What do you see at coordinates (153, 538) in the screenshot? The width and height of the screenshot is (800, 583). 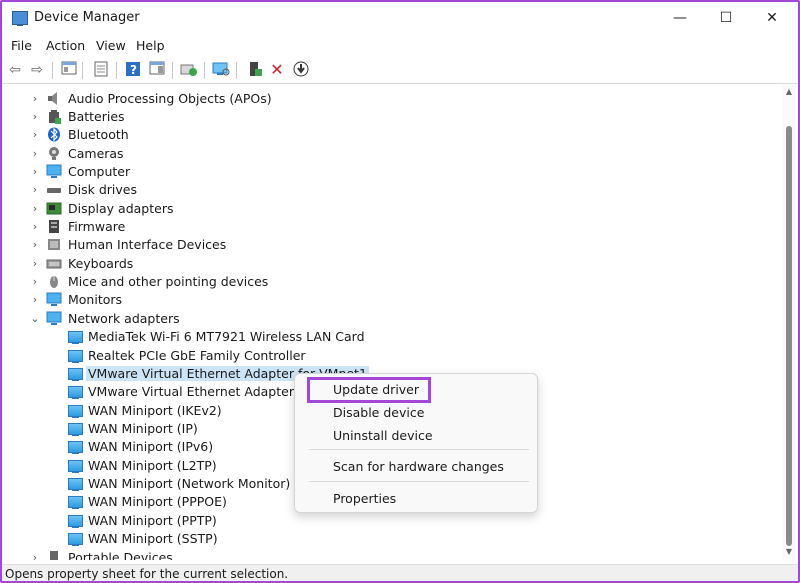 I see `tree-device-label: WAN Miniport (SSTP)` at bounding box center [153, 538].